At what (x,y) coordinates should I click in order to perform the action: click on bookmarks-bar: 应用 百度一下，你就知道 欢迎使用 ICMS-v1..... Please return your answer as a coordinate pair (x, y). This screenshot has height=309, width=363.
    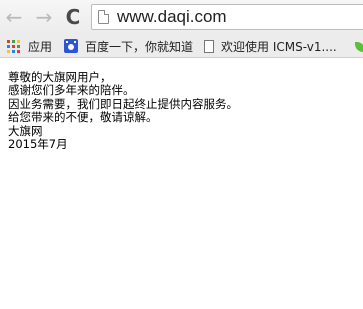
    Looking at the image, I should click on (181, 46).